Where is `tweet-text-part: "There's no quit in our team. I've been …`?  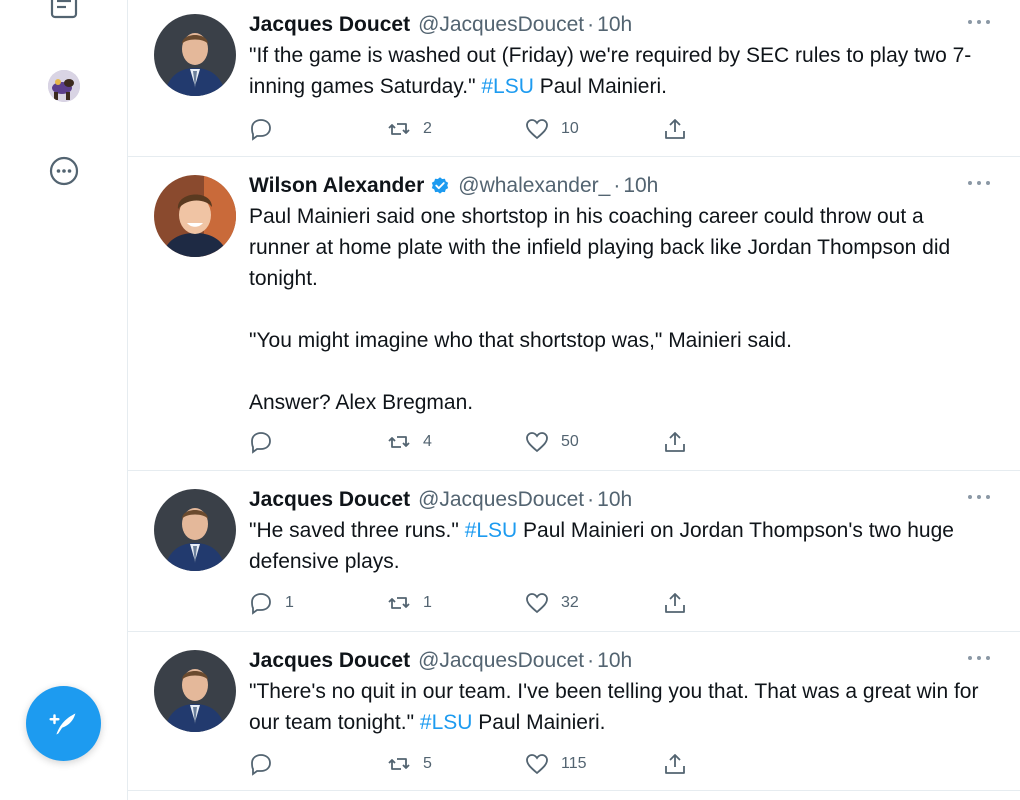 tweet-text-part: "There's no quit in our team. I've been … is located at coordinates (617, 707).